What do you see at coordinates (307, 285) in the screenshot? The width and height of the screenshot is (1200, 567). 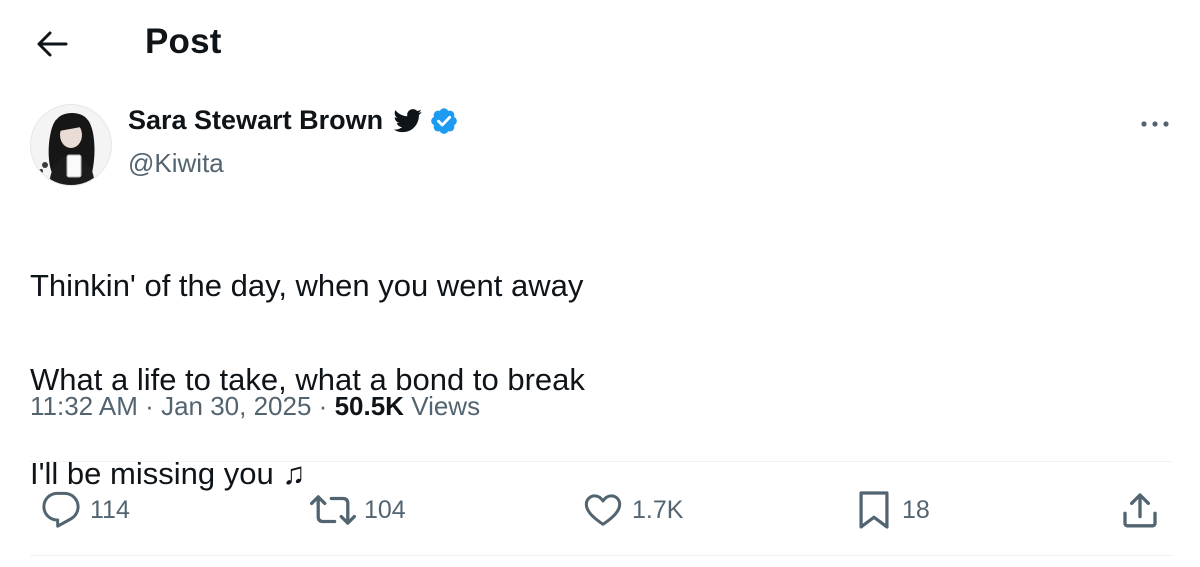 I see `tweet-line: Thinkin' of the day, when you went away` at bounding box center [307, 285].